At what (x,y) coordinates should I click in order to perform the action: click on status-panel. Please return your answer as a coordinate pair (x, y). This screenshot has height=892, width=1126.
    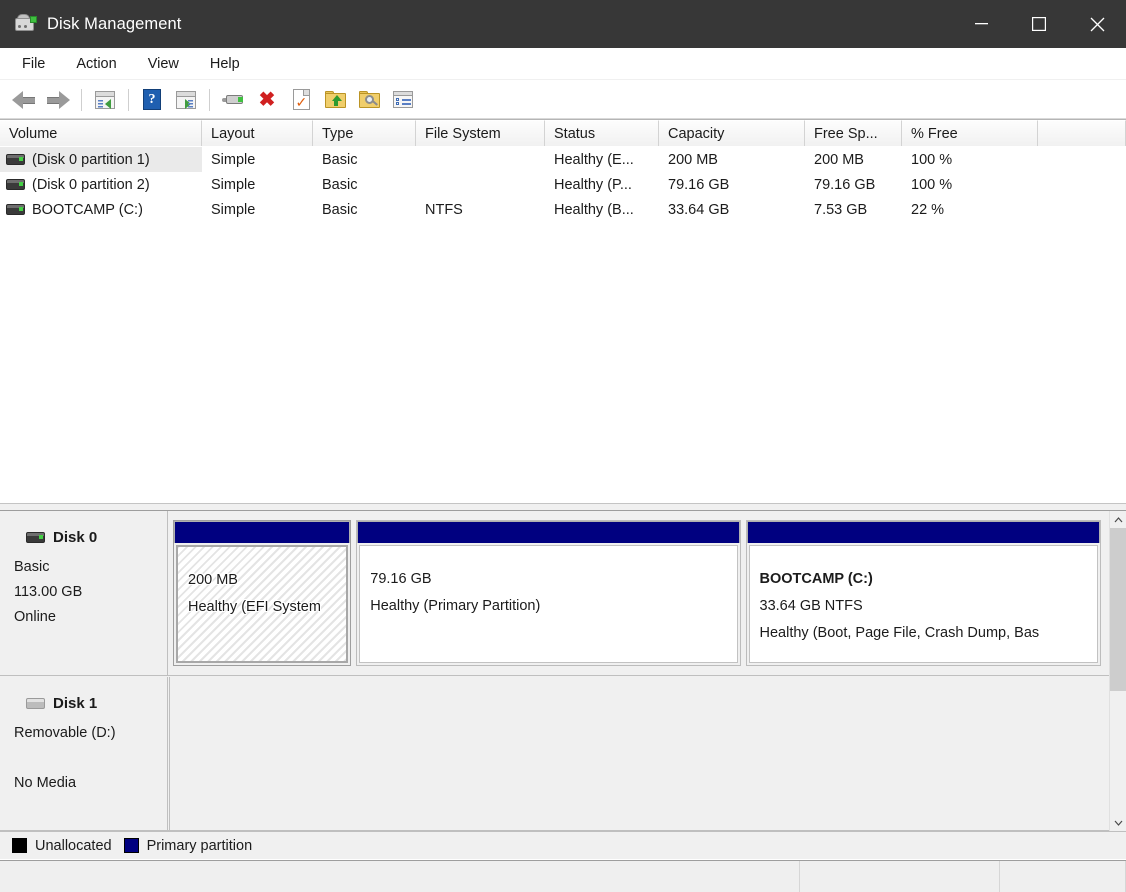
    Looking at the image, I should click on (400, 876).